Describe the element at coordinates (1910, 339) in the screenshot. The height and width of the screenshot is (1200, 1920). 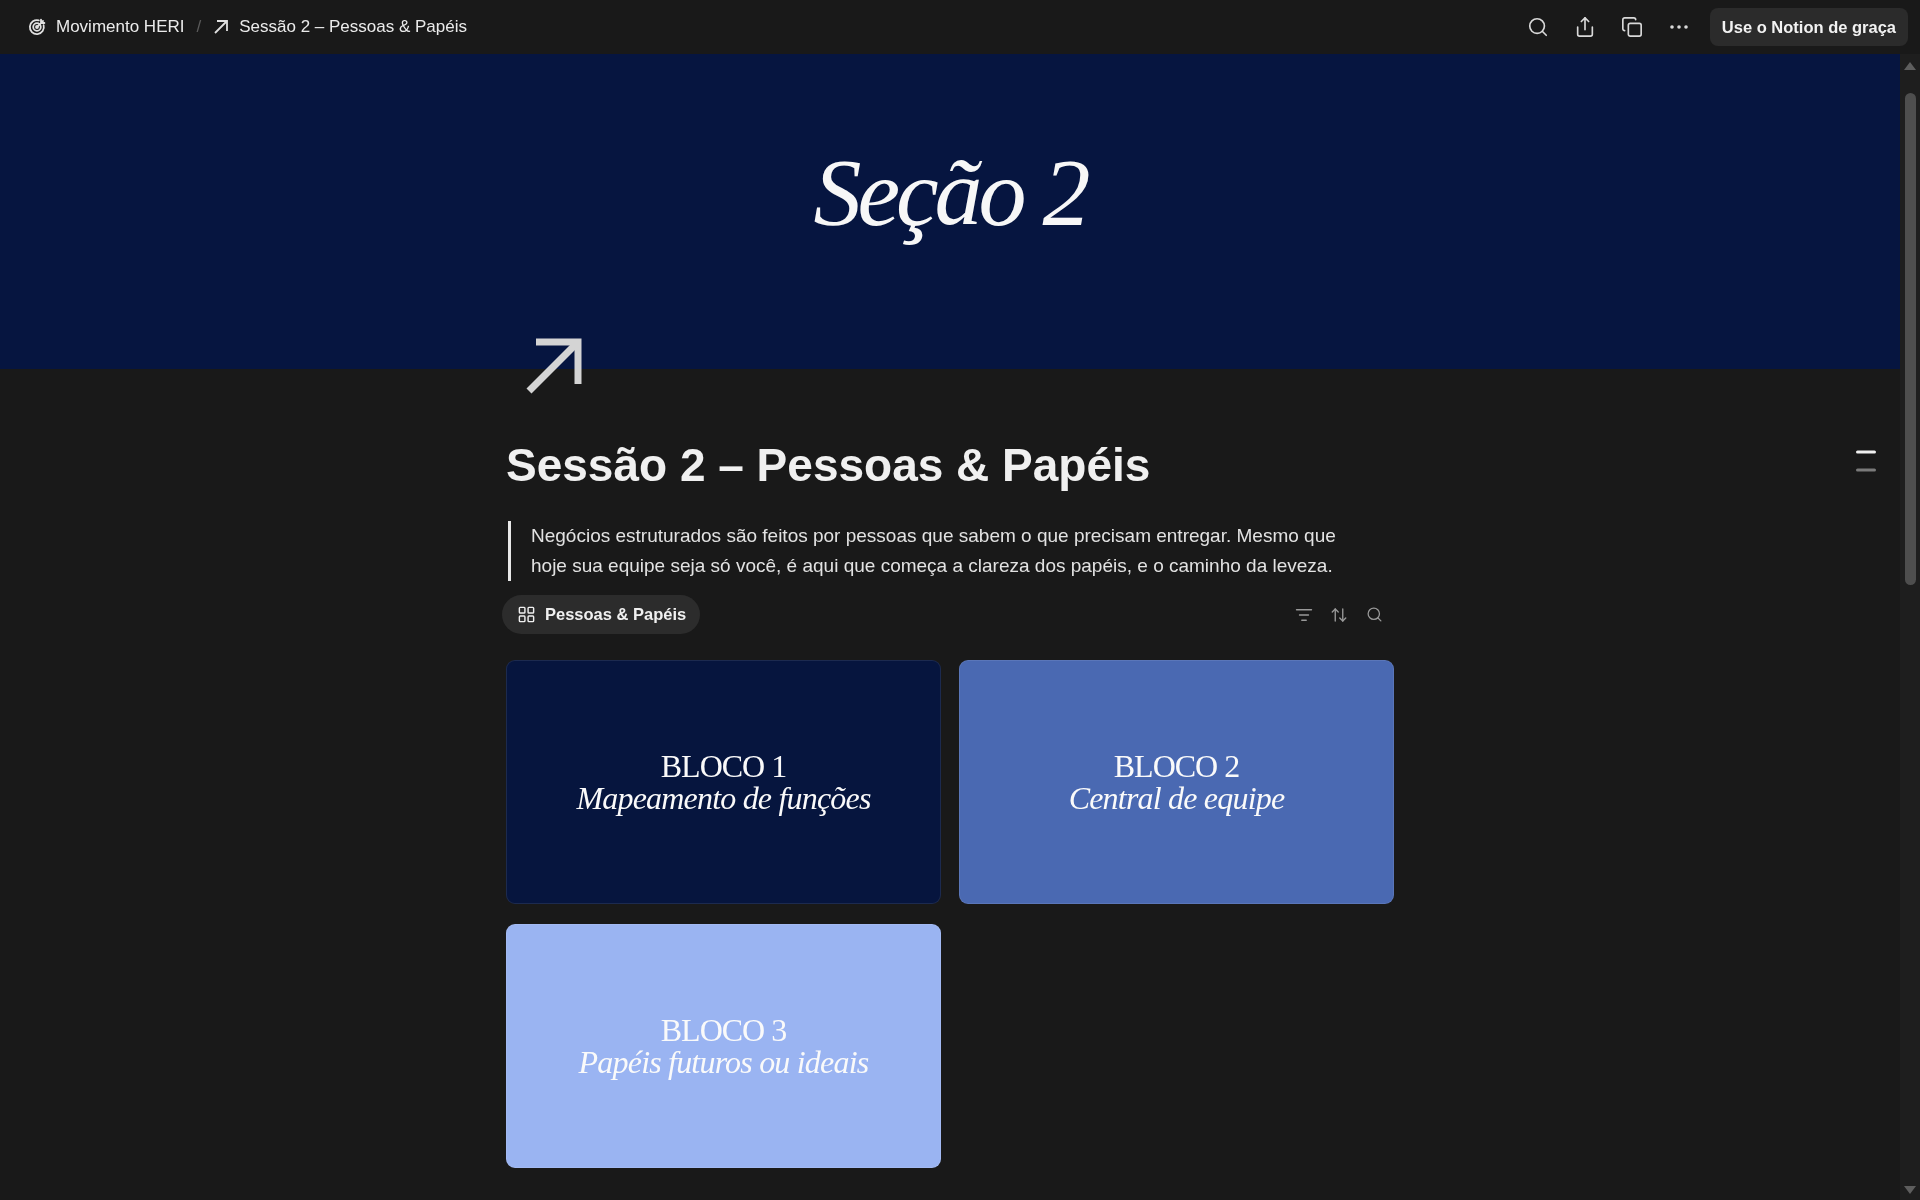
I see `scrollbar-thumb` at that location.